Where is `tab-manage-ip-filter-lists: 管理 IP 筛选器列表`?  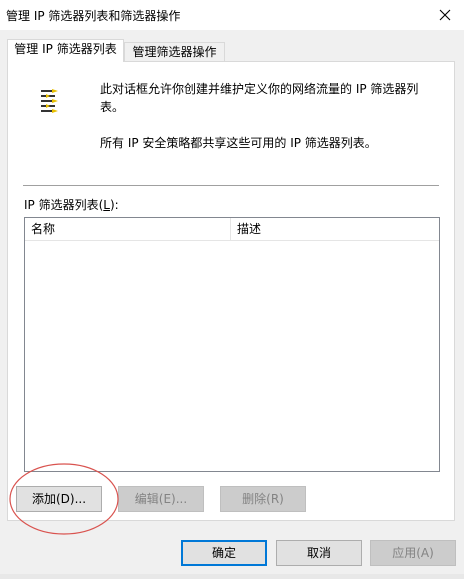 tab-manage-ip-filter-lists: 管理 IP 筛选器列表 is located at coordinates (65, 50).